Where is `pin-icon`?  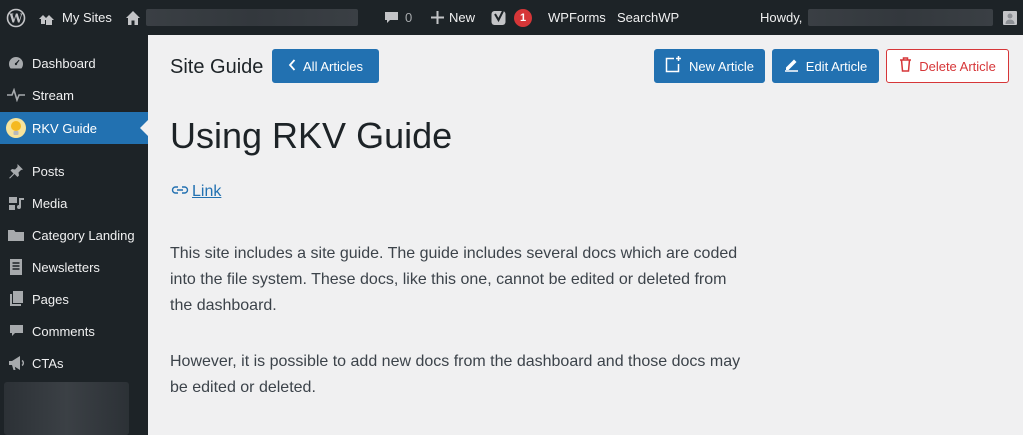 pin-icon is located at coordinates (16, 171).